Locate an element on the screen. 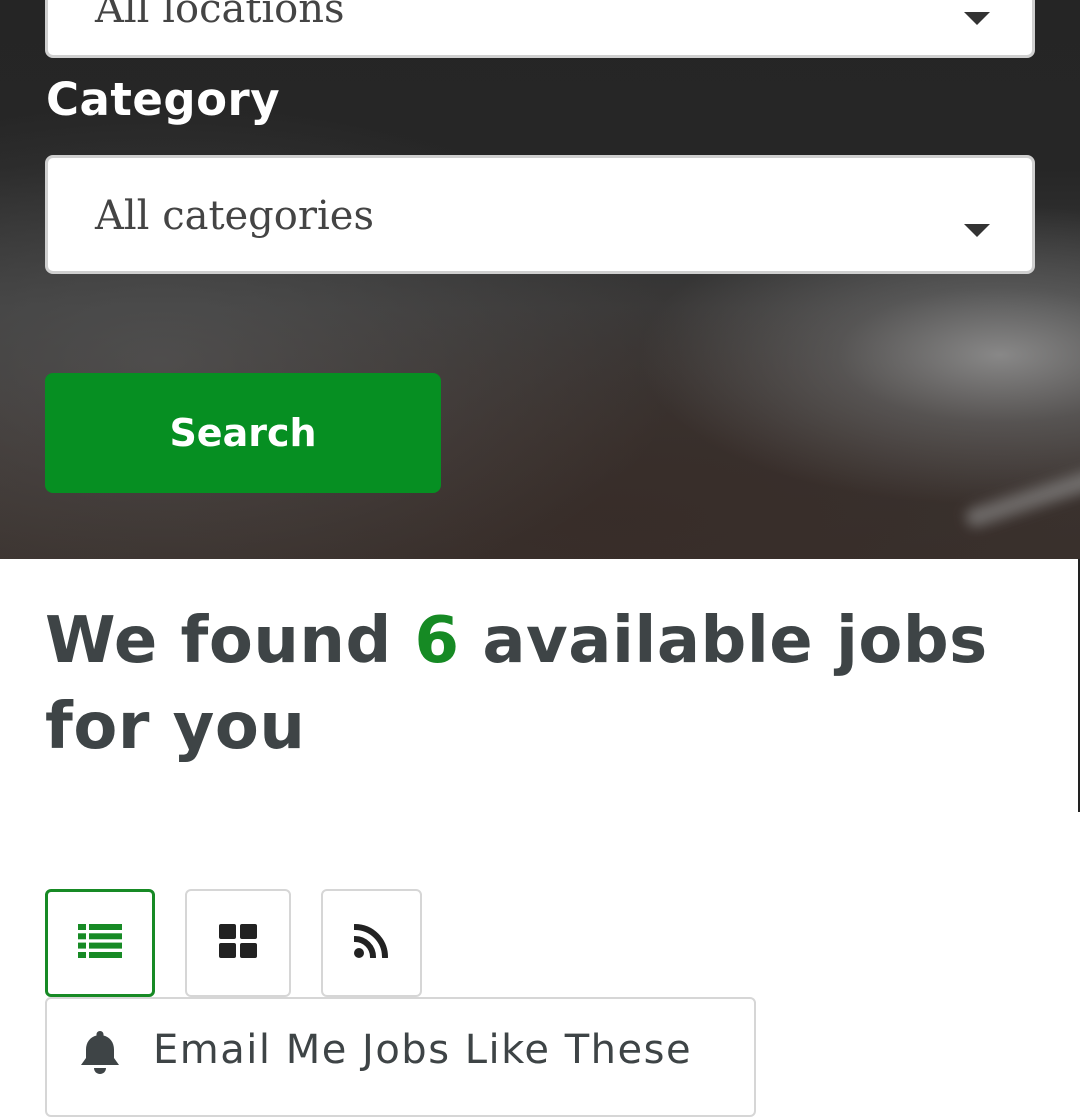 The height and width of the screenshot is (1117, 1080). email-job-alert-button: Email Me Jobs Like These is located at coordinates (400, 1057).